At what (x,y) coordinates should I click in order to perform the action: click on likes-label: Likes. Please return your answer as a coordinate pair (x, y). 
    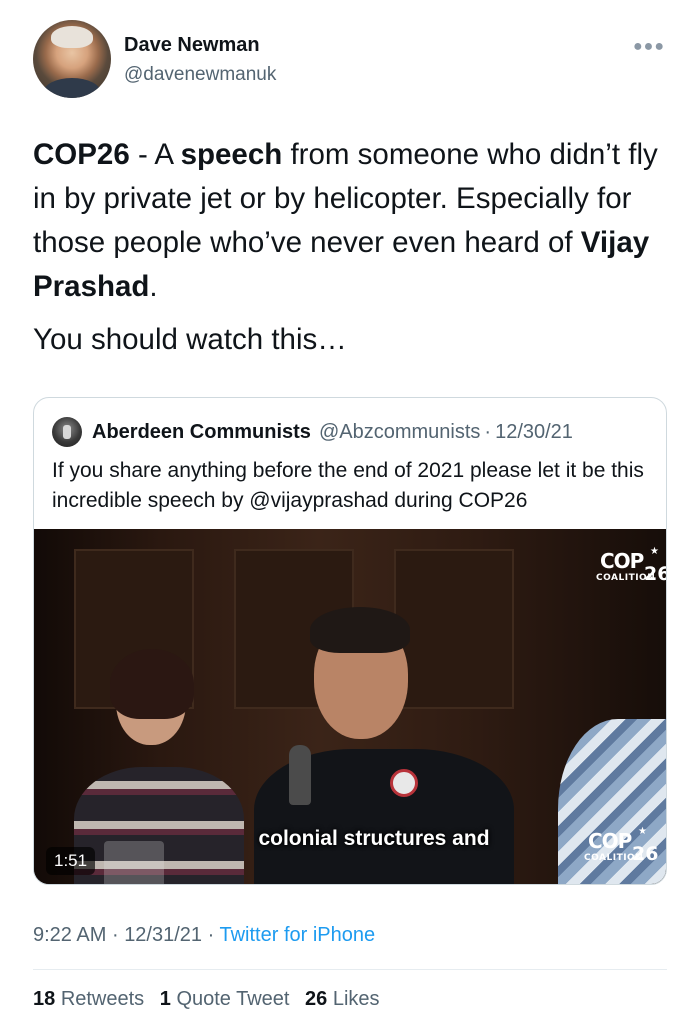
    Looking at the image, I should click on (356, 999).